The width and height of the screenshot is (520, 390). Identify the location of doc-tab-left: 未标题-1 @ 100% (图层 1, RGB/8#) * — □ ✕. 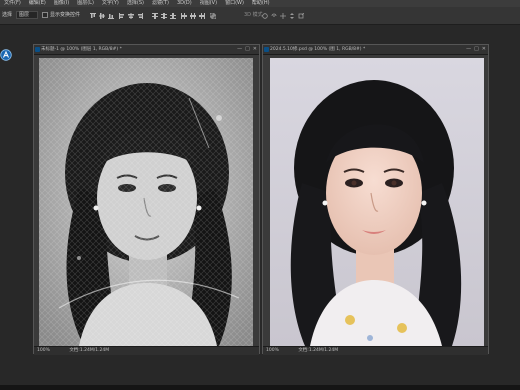
(146, 50).